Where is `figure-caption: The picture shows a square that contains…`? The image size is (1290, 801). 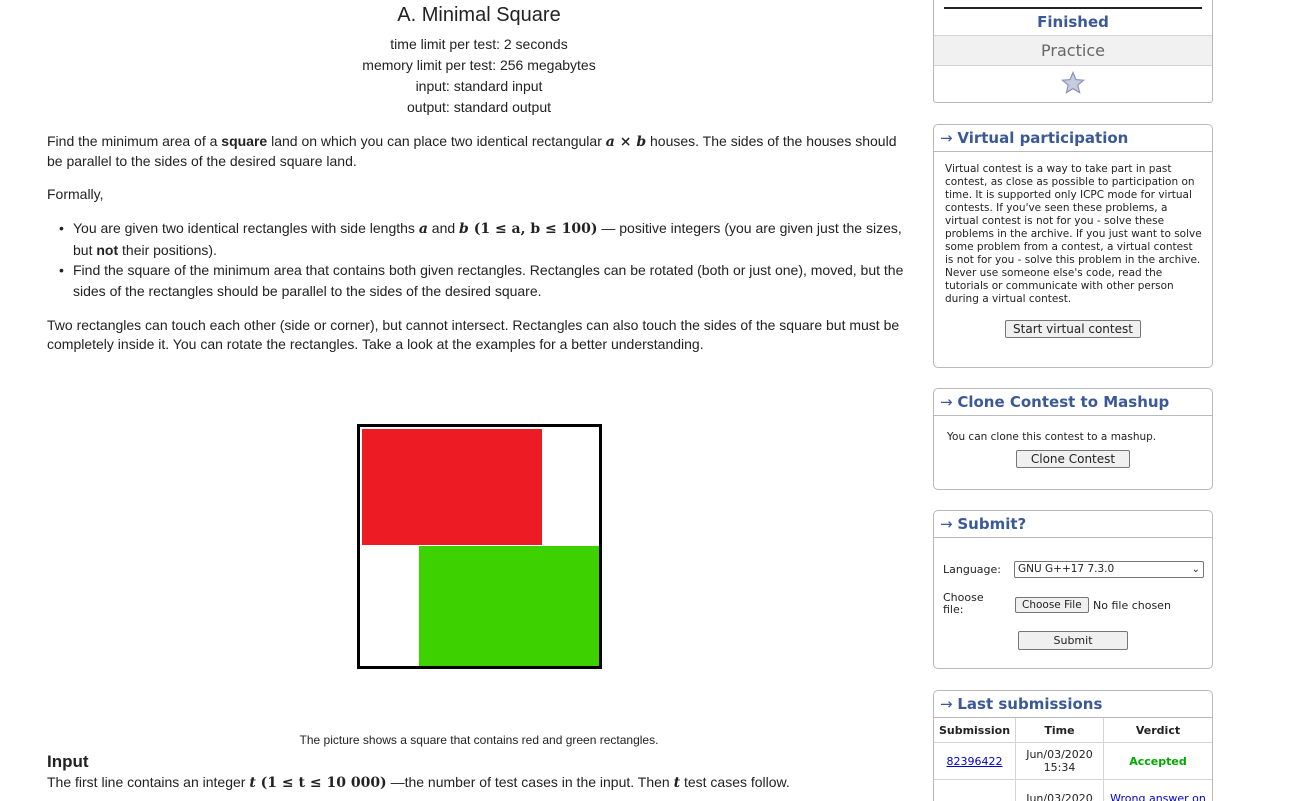 figure-caption: The picture shows a square that contains… is located at coordinates (479, 740).